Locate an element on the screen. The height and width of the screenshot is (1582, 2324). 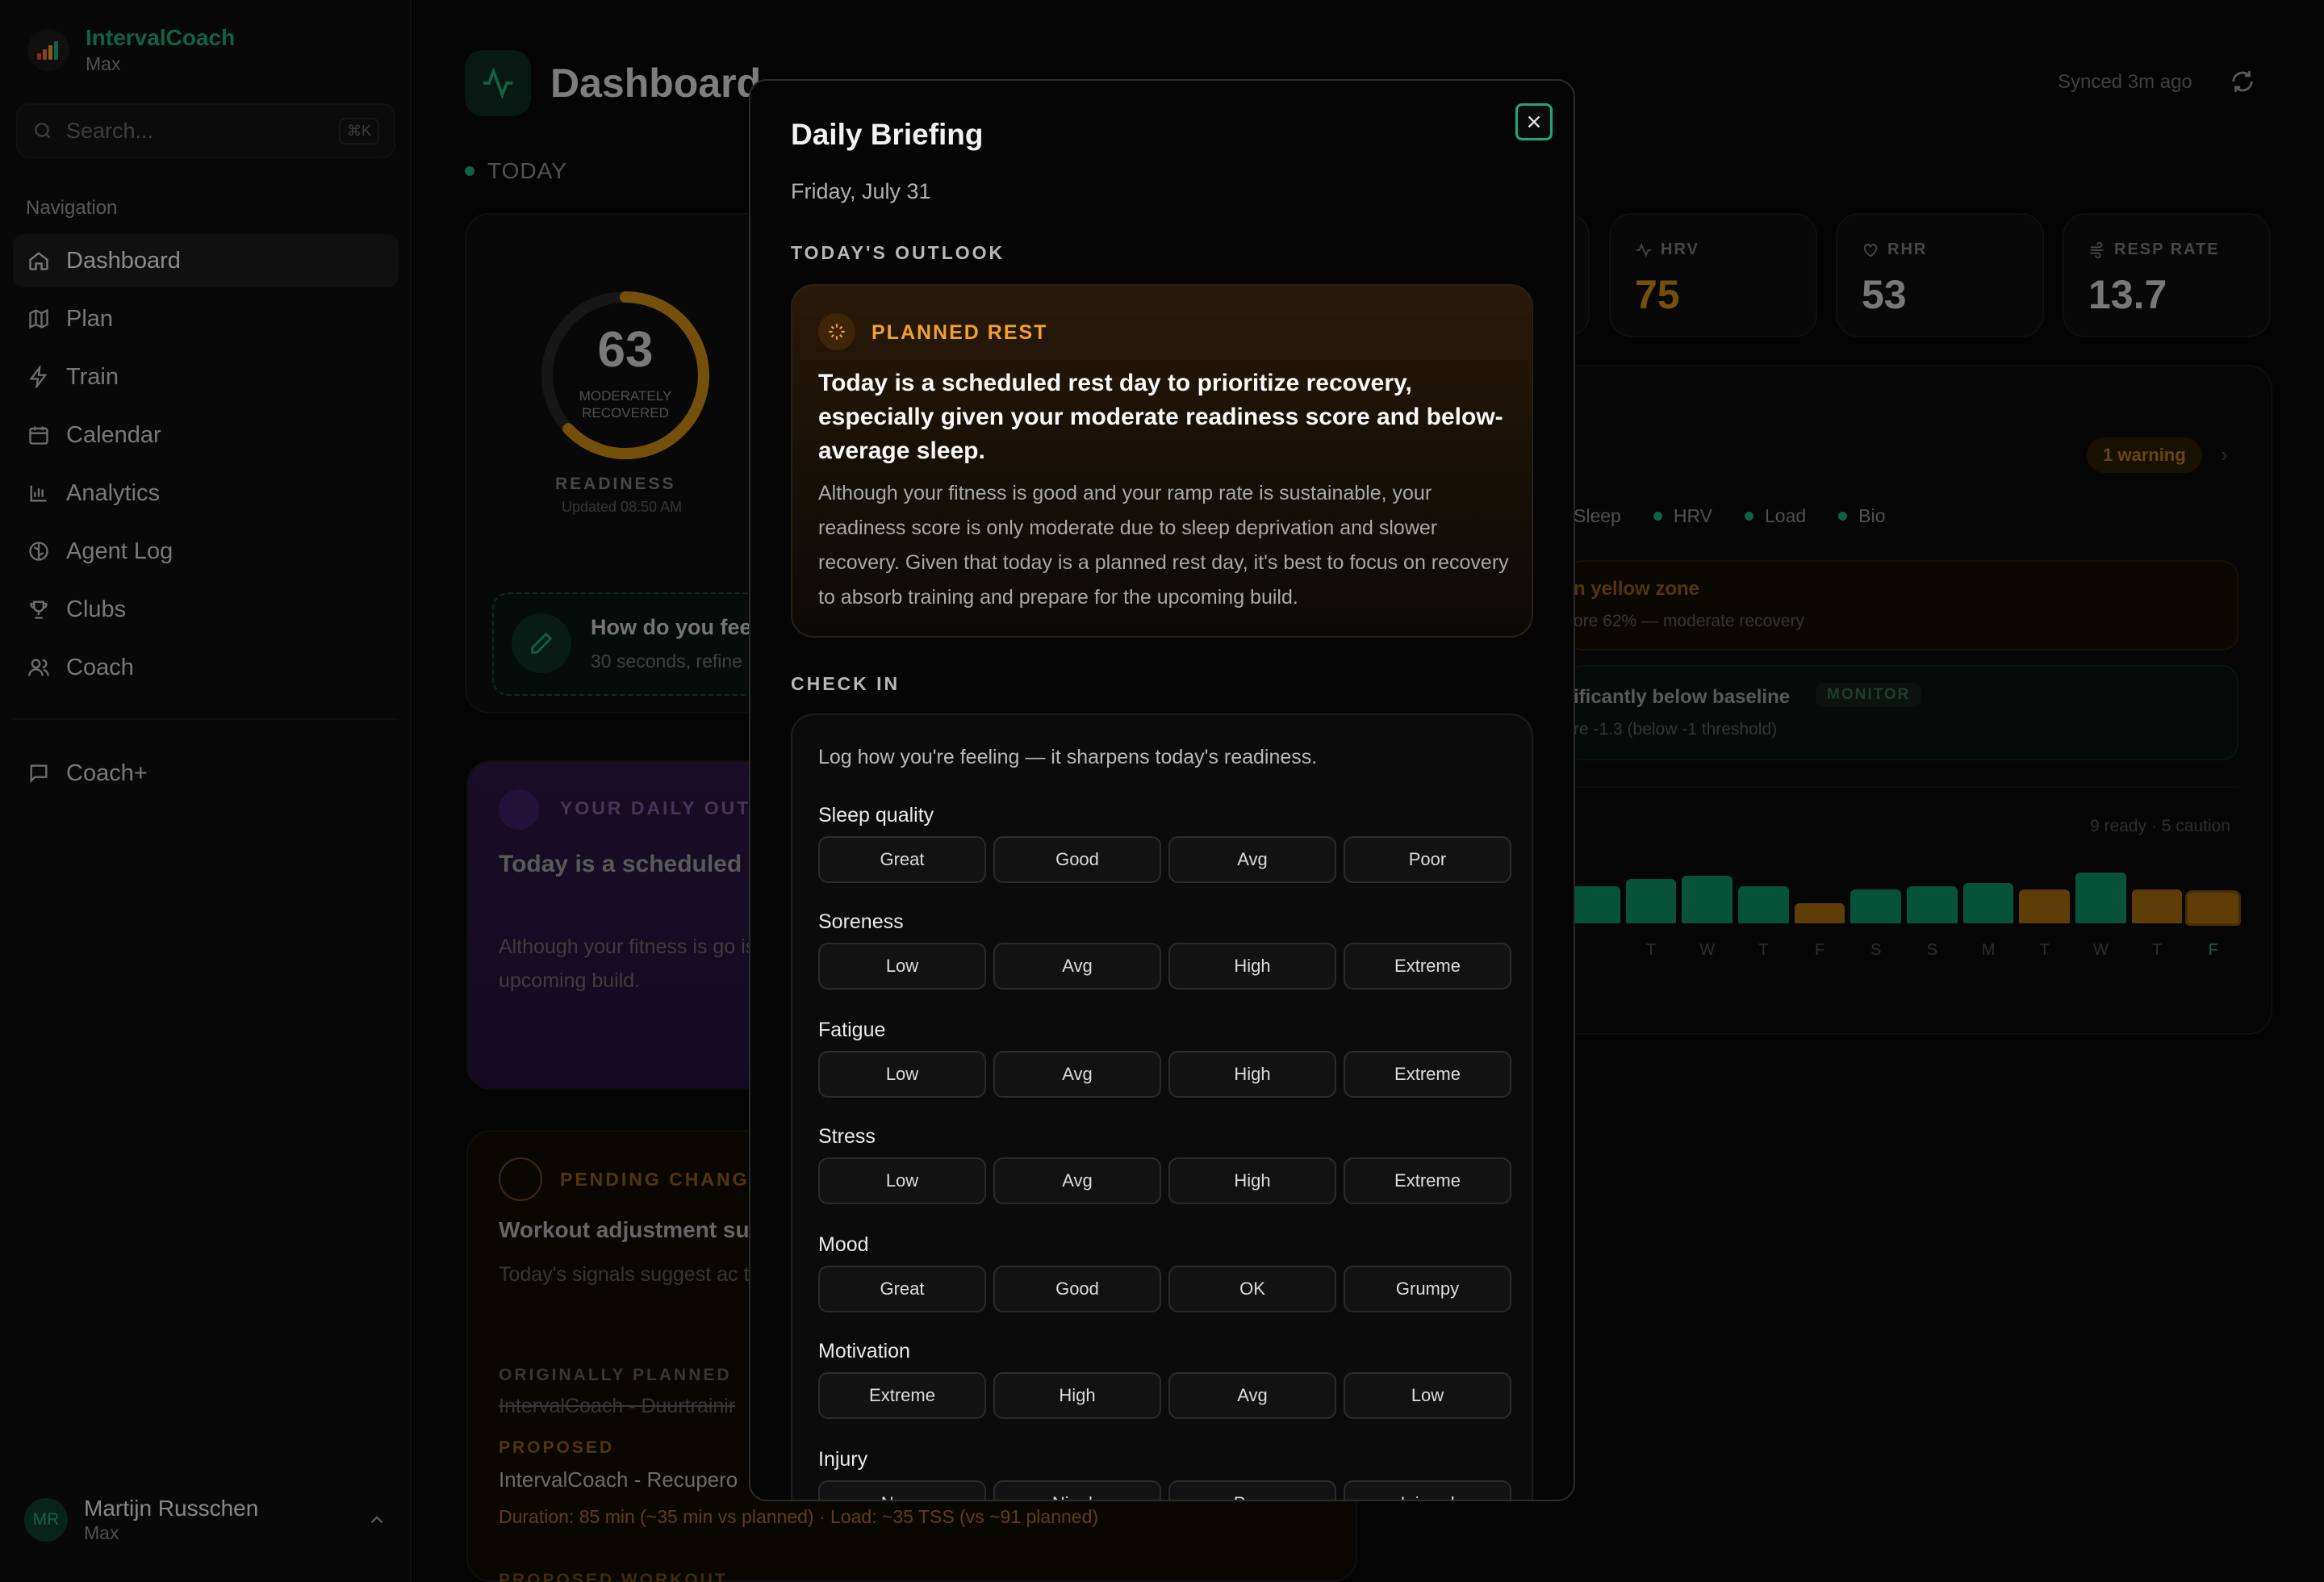
question-injury: Injury None Niggle Poor Injured is located at coordinates (1165, 1474).